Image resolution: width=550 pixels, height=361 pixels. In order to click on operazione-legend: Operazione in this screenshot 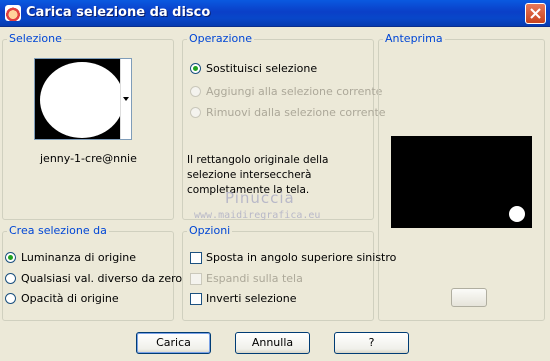, I will do `click(220, 38)`.